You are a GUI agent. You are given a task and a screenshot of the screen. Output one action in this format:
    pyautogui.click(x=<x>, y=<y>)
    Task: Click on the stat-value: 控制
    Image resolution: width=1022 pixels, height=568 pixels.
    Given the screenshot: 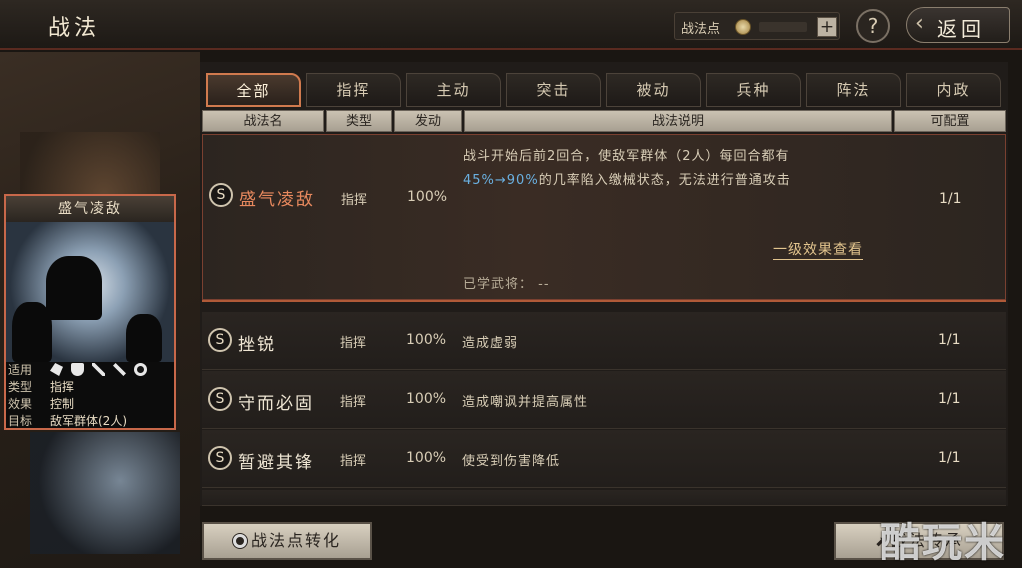 What is the action you would take?
    pyautogui.click(x=62, y=404)
    